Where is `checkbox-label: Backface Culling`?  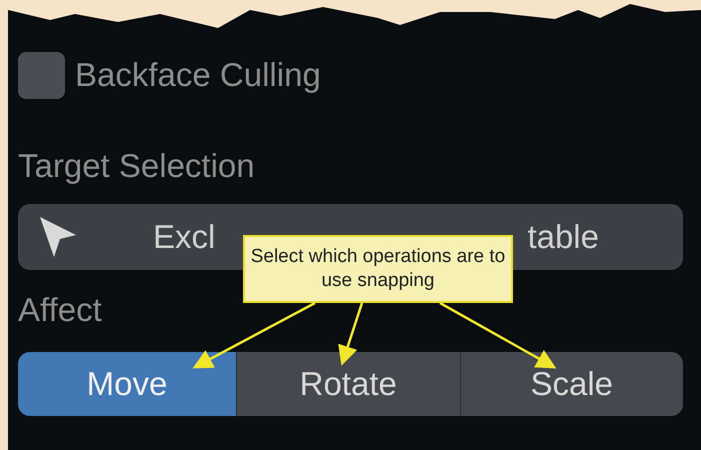
checkbox-label: Backface Culling is located at coordinates (198, 75).